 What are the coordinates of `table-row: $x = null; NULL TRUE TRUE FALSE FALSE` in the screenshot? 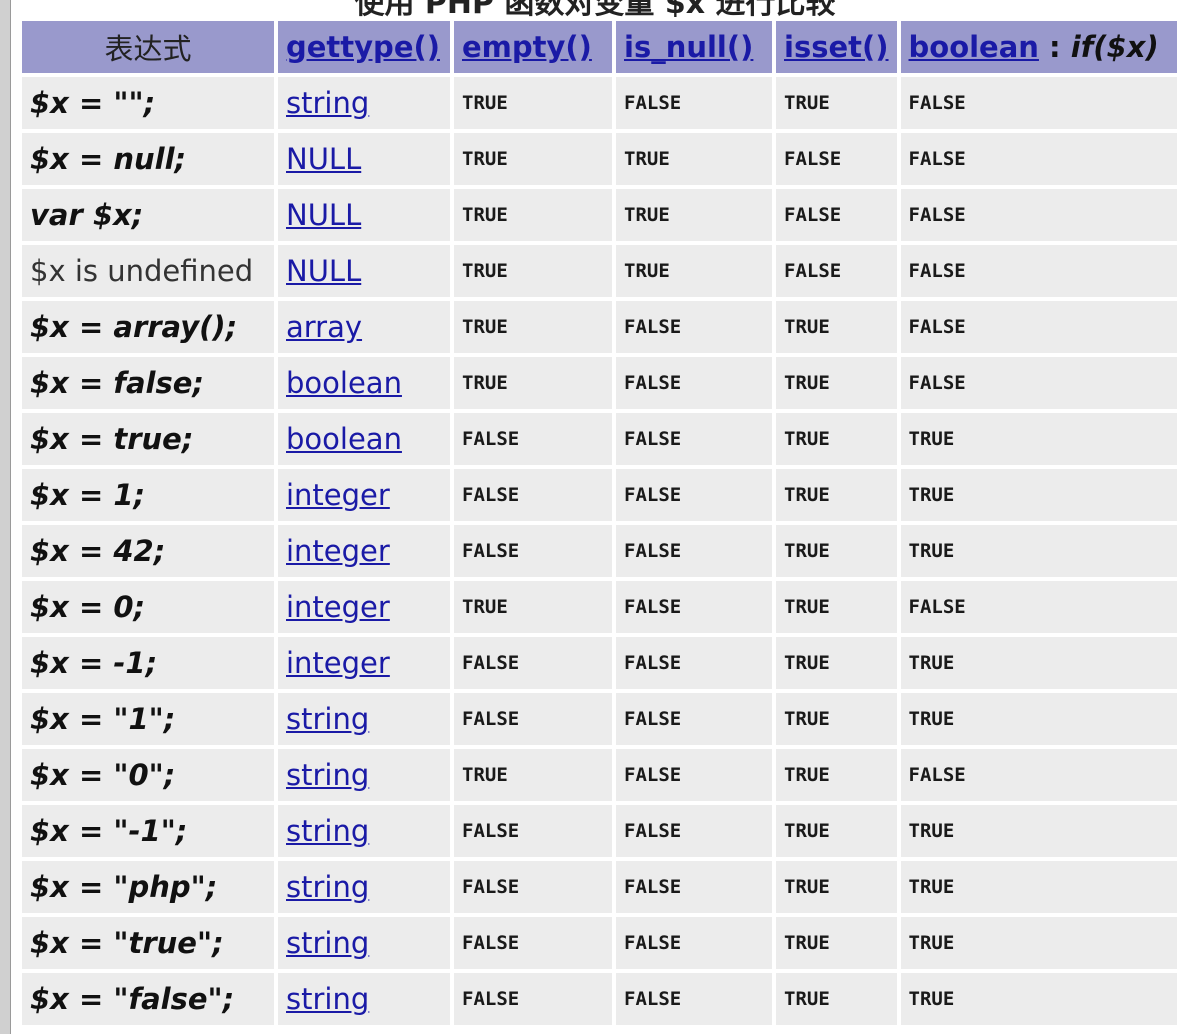 It's located at (599, 159).